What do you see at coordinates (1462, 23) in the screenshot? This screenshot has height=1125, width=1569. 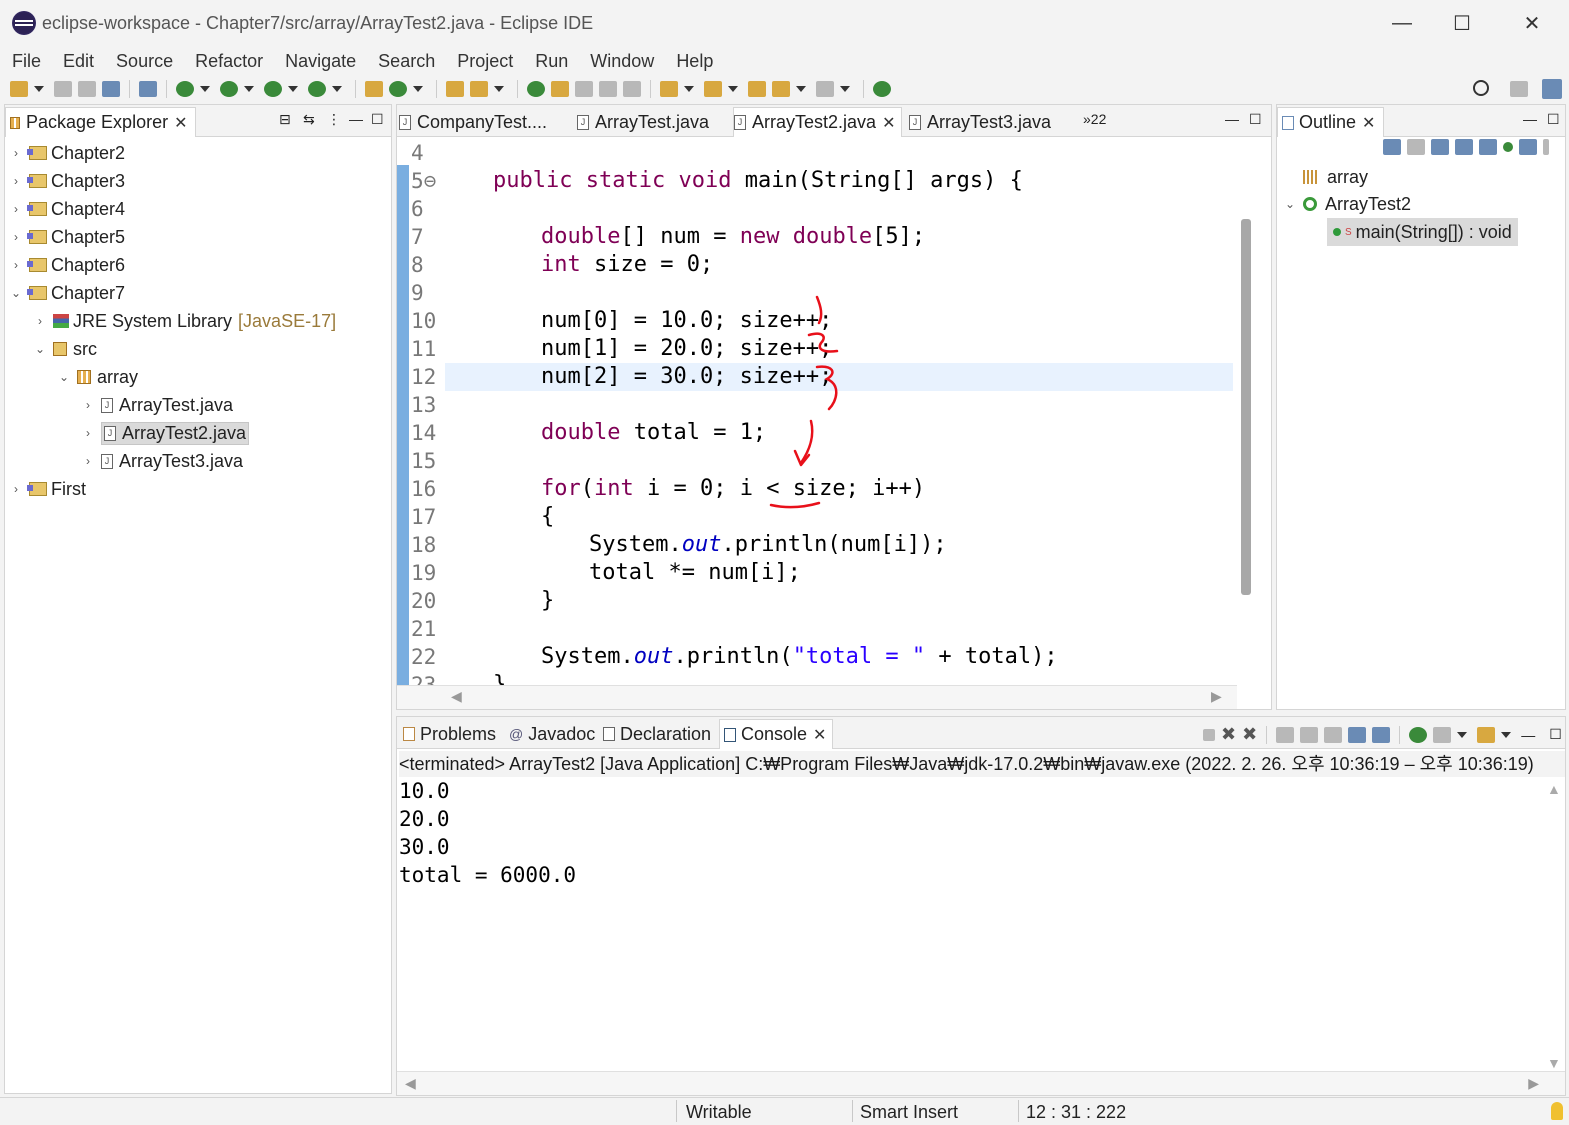 I see `maximize-button: ☐` at bounding box center [1462, 23].